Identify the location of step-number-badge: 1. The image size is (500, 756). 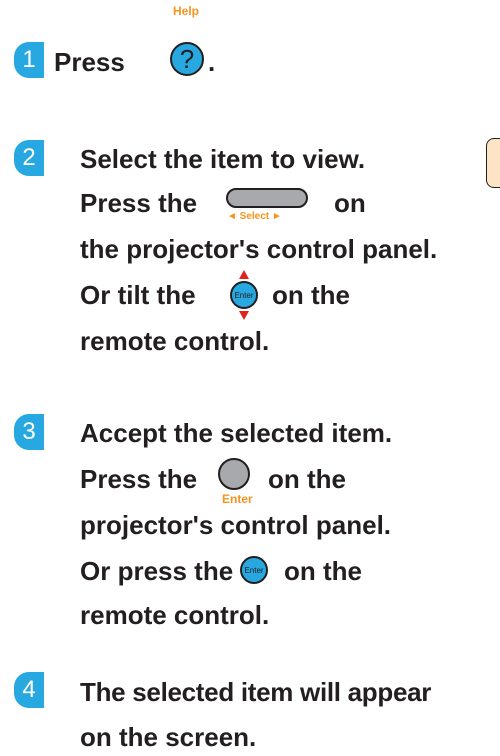
(29, 60).